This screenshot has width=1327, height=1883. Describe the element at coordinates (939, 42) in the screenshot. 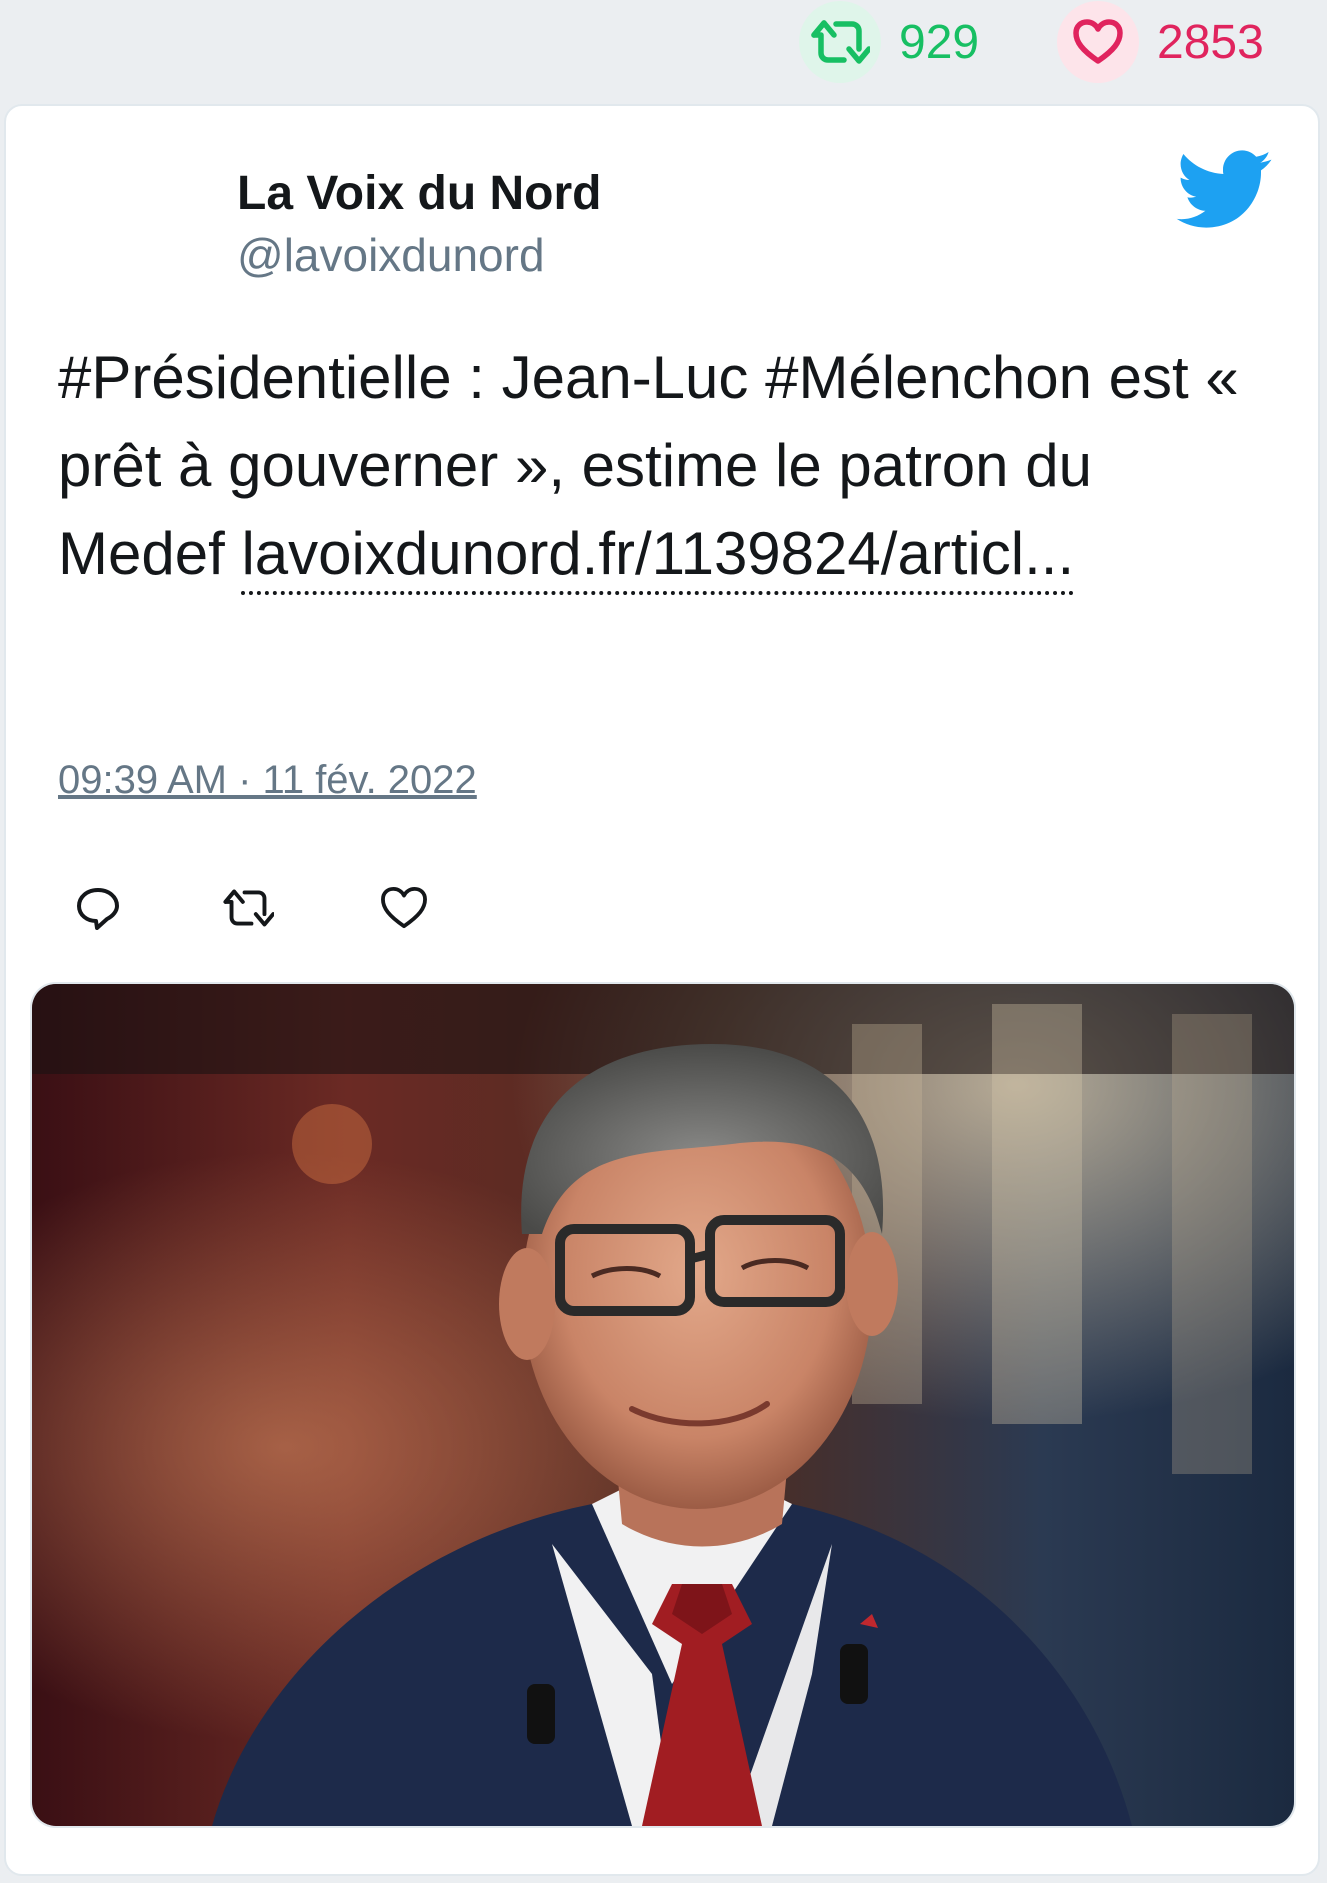

I see `retweet-count: 929` at that location.